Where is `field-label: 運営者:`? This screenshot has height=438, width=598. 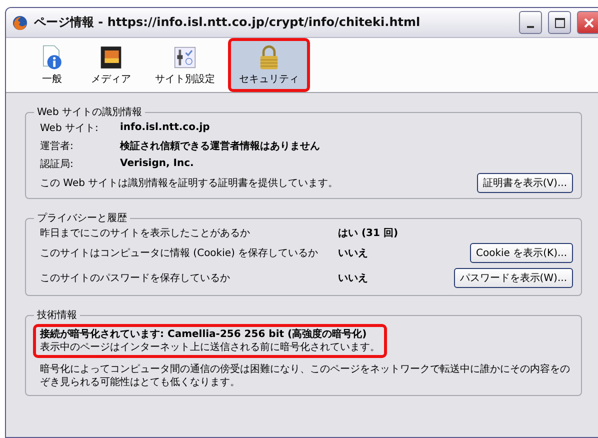 field-label: 運営者: is located at coordinates (57, 146).